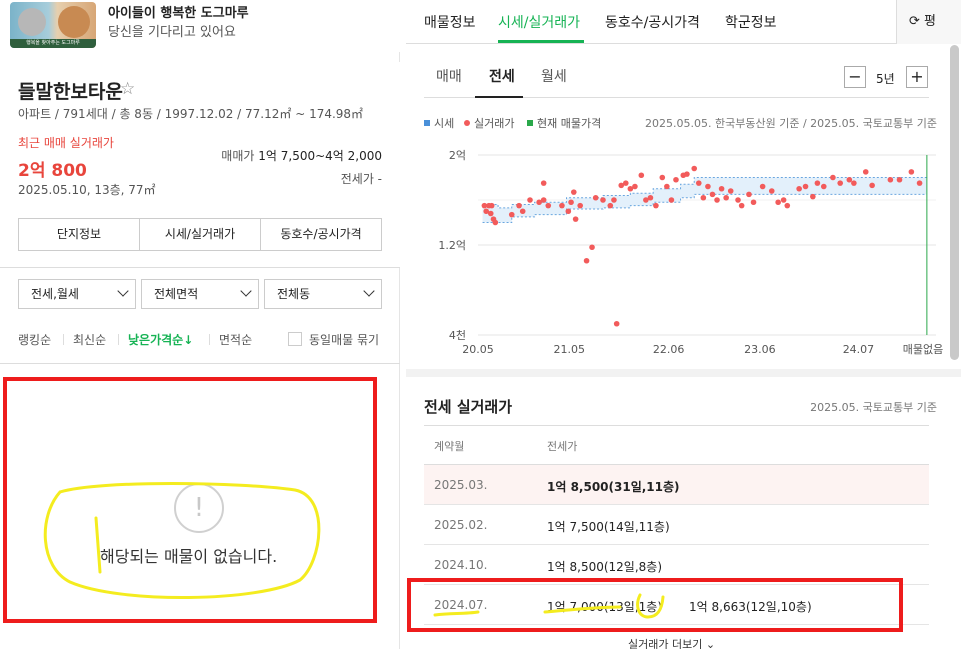 Image resolution: width=961 pixels, height=649 pixels. Describe the element at coordinates (549, 606) in the screenshot. I see `yellow-underline-annotation` at that location.